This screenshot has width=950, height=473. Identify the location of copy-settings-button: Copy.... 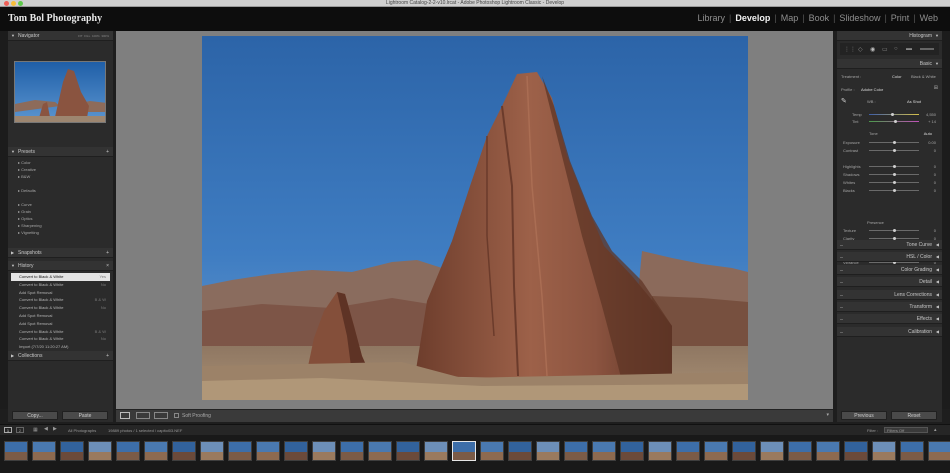
(35, 415).